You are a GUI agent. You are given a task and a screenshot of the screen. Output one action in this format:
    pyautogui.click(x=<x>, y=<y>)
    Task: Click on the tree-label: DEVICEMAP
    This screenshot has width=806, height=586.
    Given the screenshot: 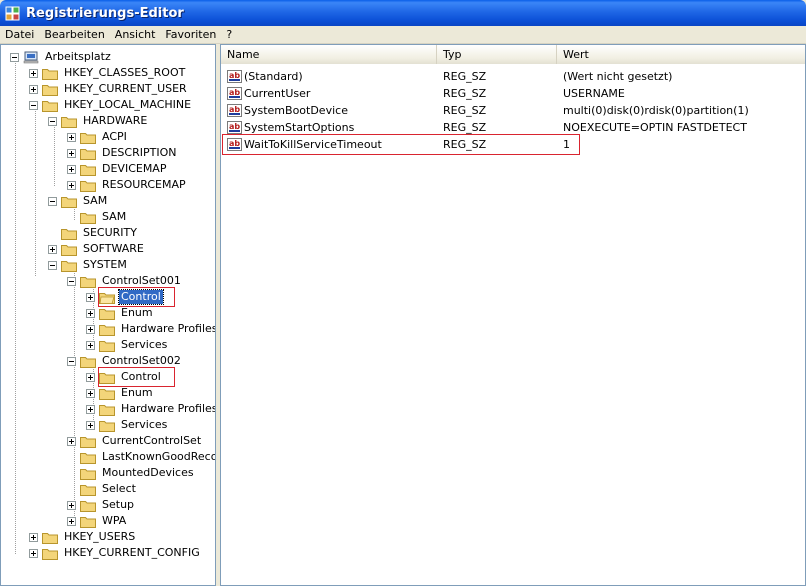 What is the action you would take?
    pyautogui.click(x=134, y=168)
    